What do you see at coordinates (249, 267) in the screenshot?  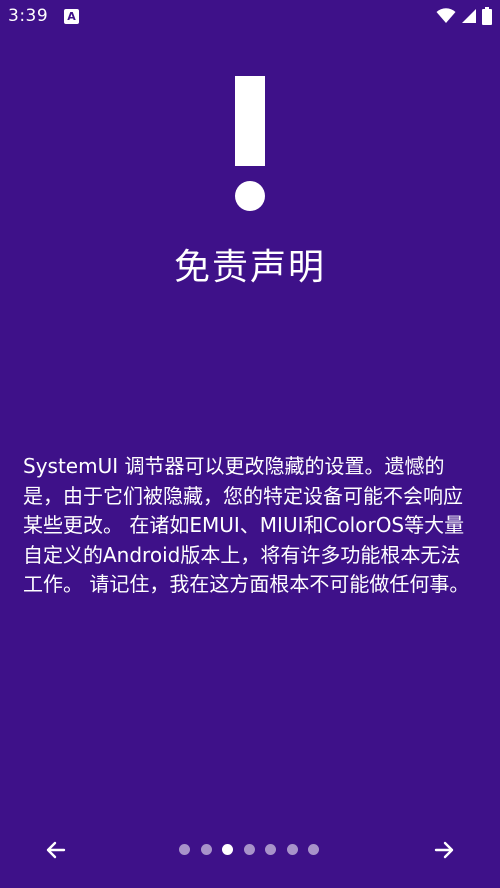 I see `page-title: 免责声明` at bounding box center [249, 267].